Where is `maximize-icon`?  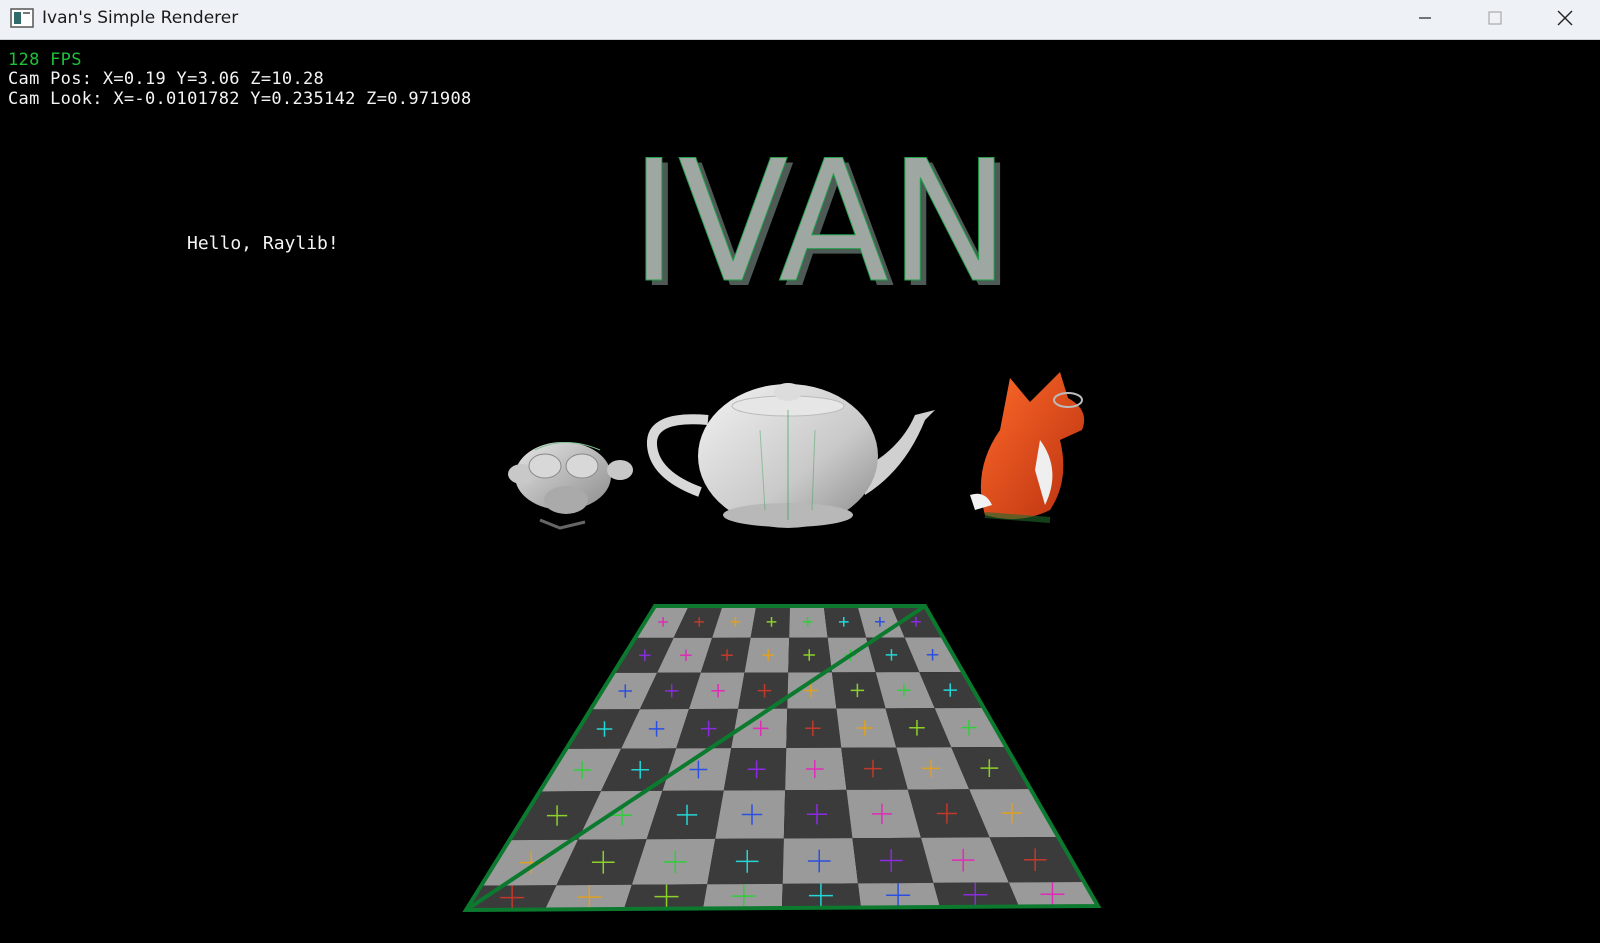
maximize-icon is located at coordinates (1495, 18).